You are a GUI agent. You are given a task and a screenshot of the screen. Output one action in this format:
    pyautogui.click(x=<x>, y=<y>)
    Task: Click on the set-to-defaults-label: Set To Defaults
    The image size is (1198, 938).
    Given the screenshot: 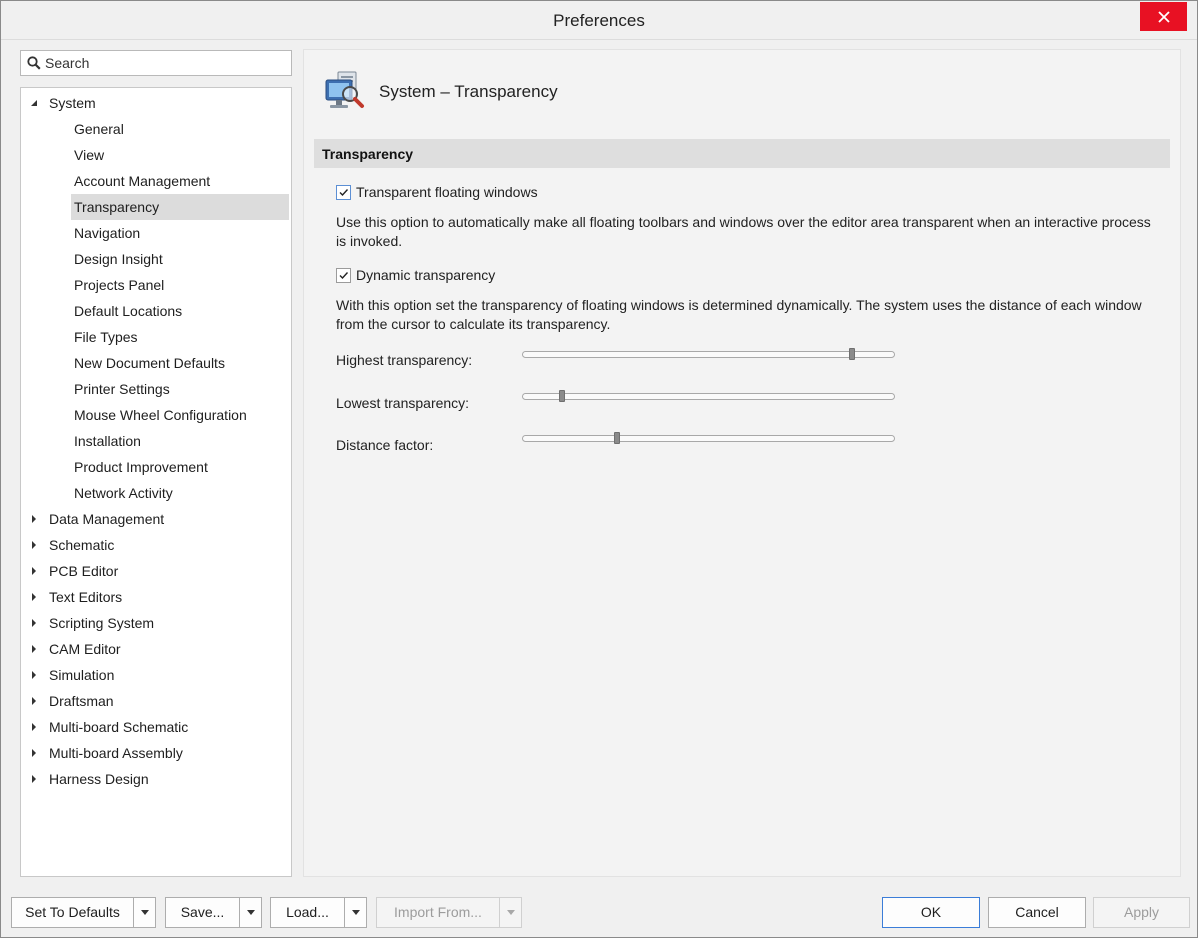 What is the action you would take?
    pyautogui.click(x=72, y=912)
    